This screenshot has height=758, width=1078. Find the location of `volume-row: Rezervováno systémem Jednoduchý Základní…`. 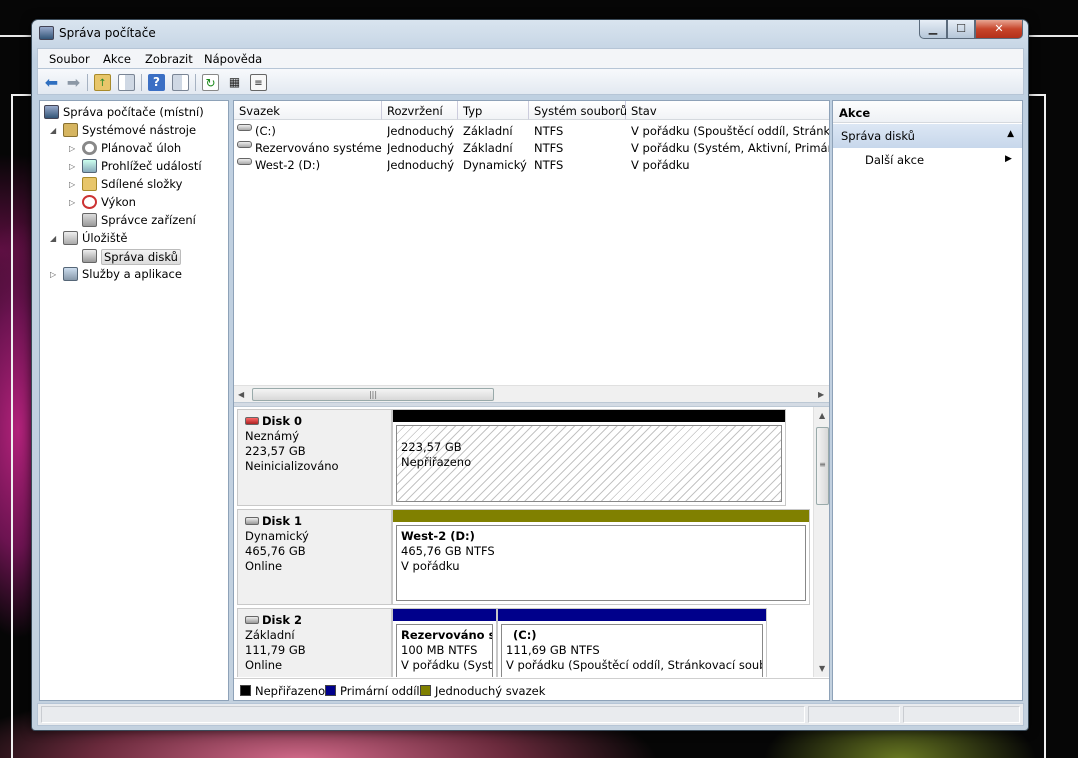

volume-row: Rezervováno systémem Jednoduchý Základní… is located at coordinates (532, 147).